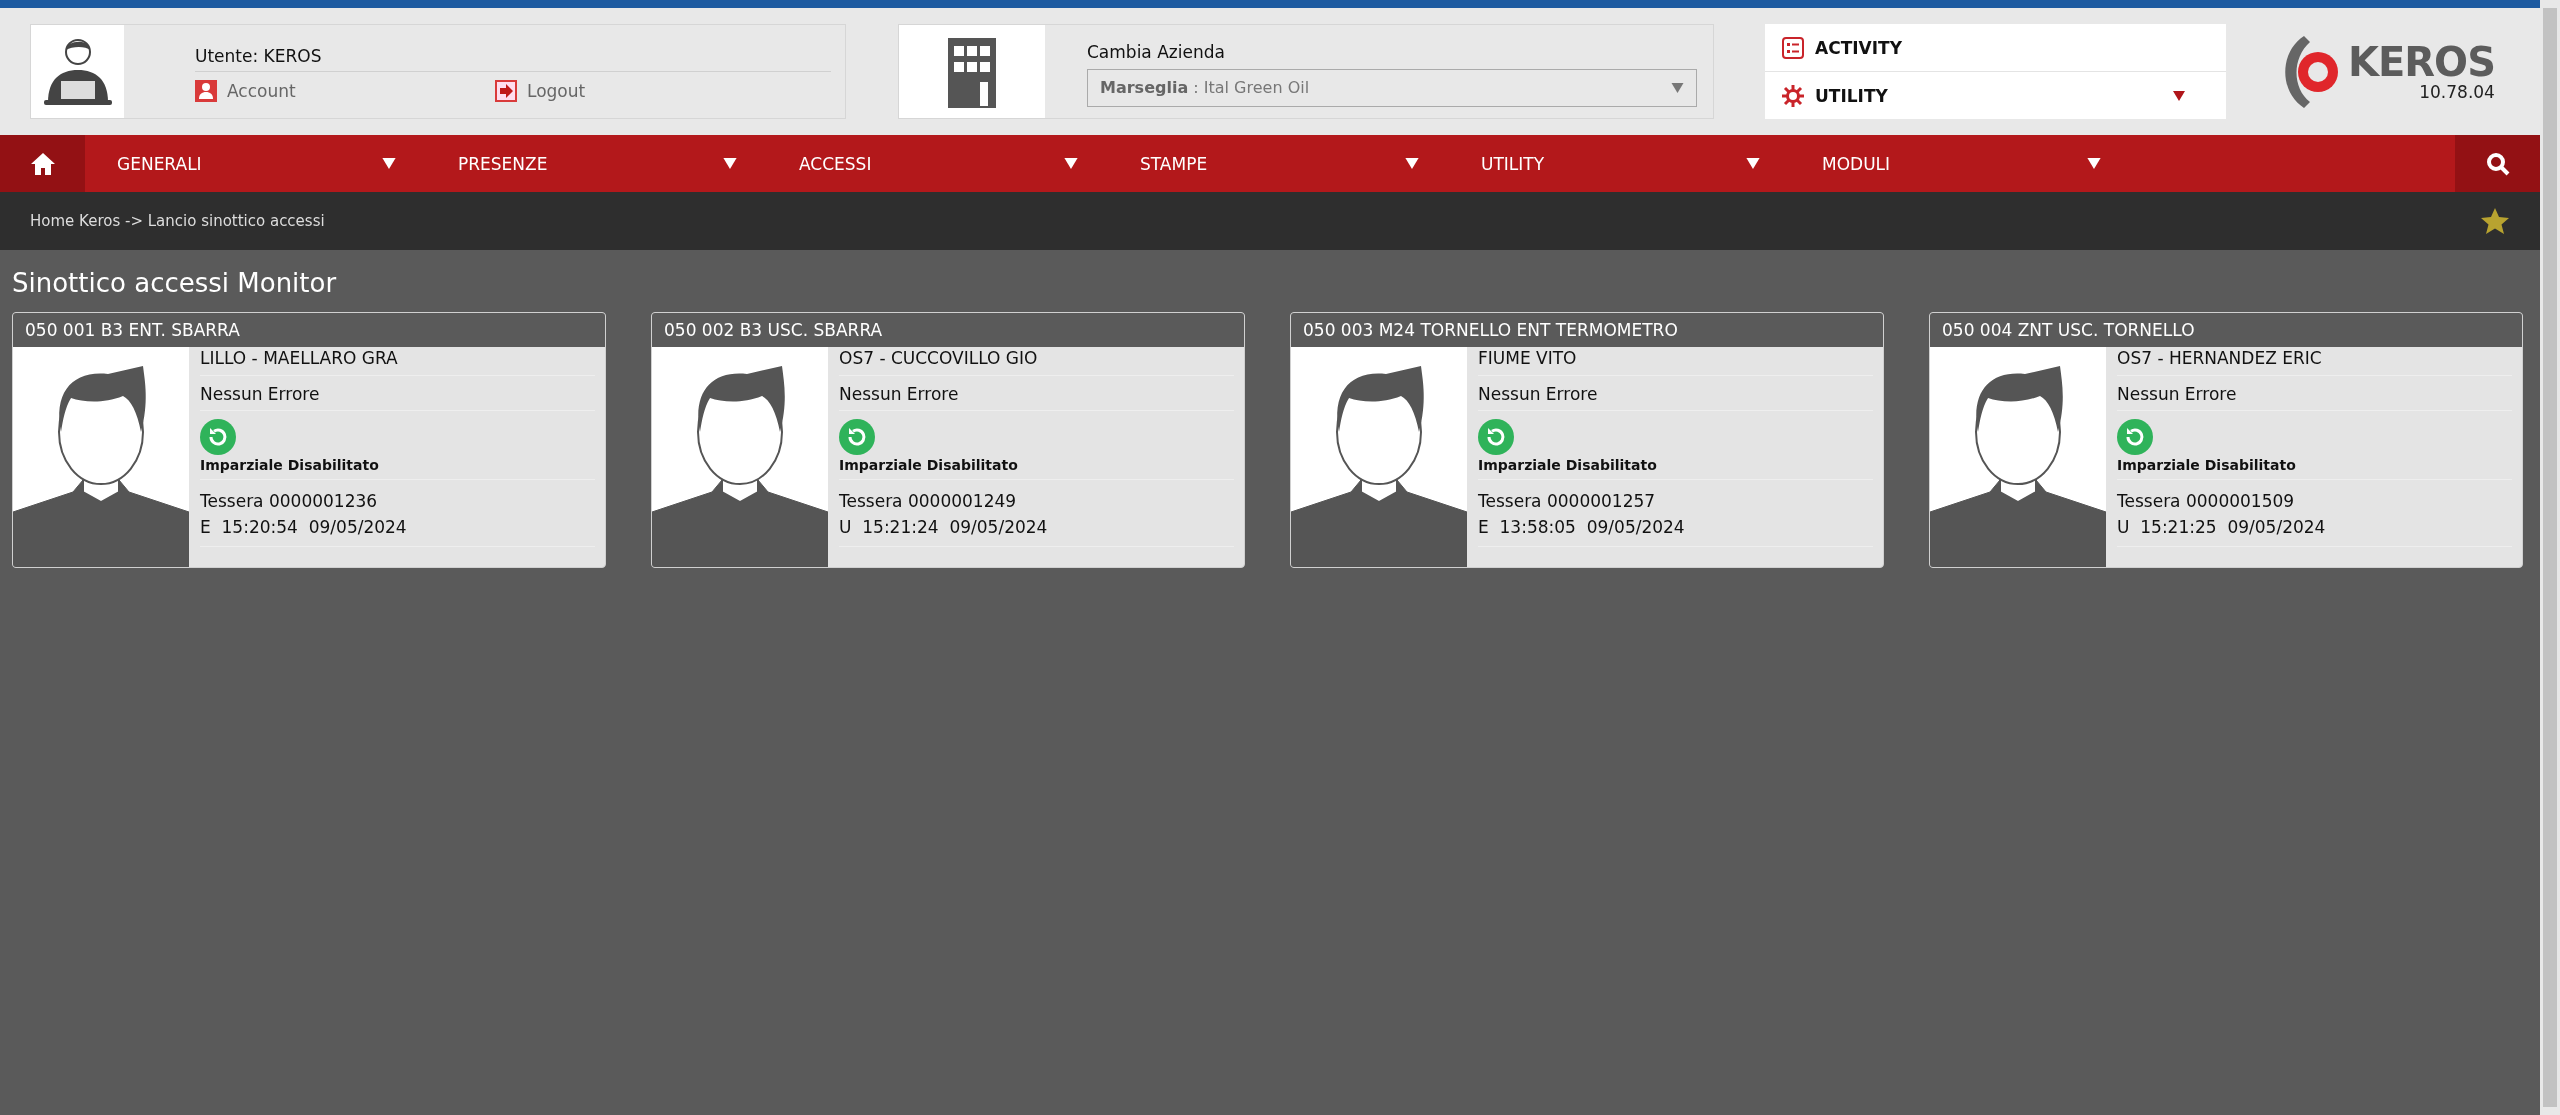 This screenshot has height=1115, width=2560. Describe the element at coordinates (1995, 47) in the screenshot. I see `quick-menu-item: ACTIVITY` at that location.